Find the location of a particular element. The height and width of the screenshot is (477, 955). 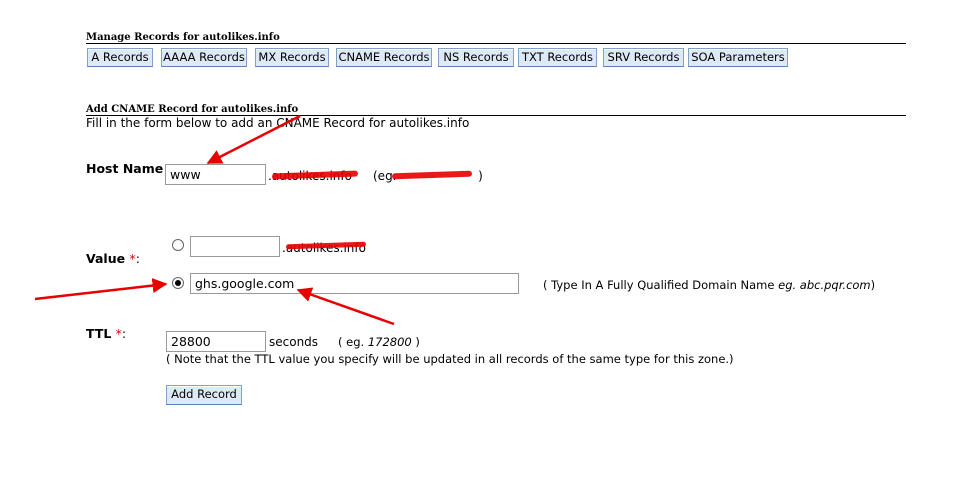

arrow-to-host-name is located at coordinates (253, 139).